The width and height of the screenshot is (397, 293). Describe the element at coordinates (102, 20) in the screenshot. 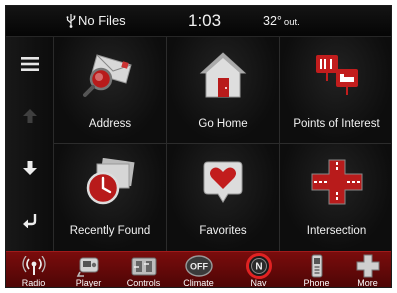

I see `usb-status-text: No Files` at that location.